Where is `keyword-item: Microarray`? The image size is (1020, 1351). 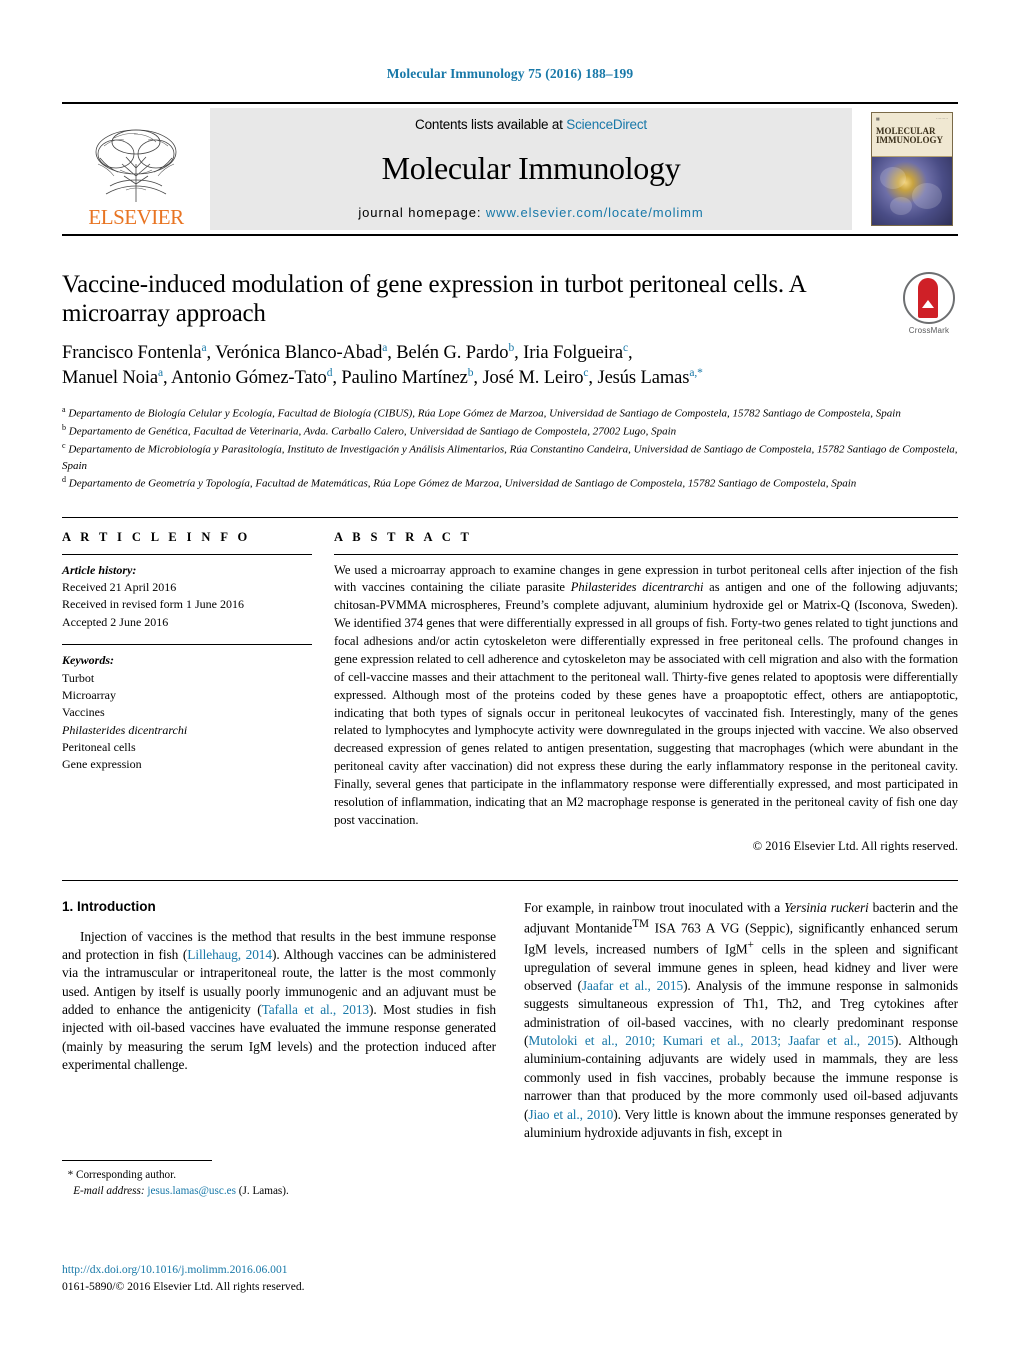 keyword-item: Microarray is located at coordinates (89, 694).